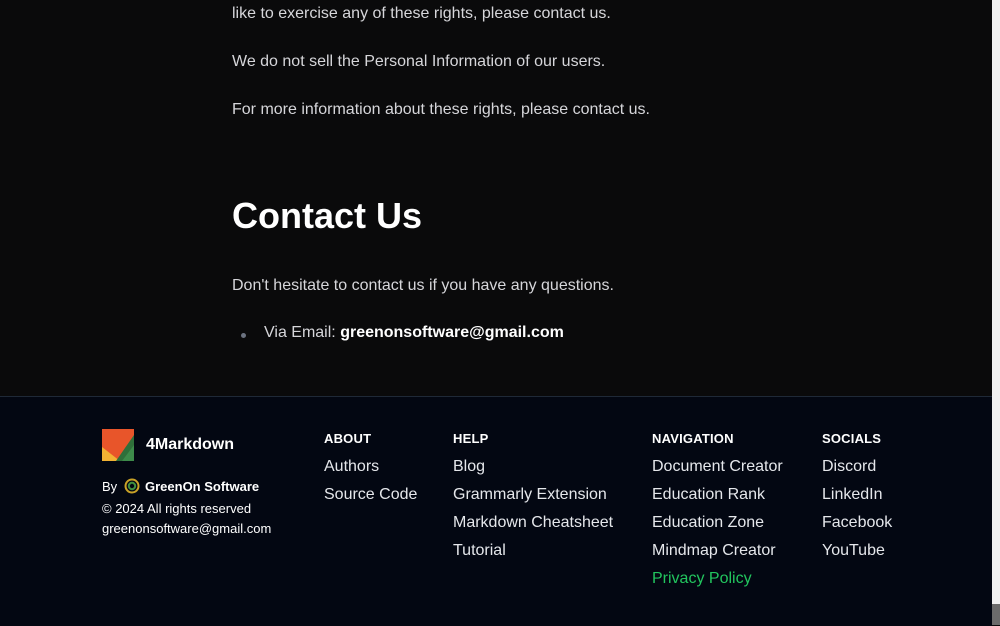 The image size is (1000, 626). What do you see at coordinates (533, 555) in the screenshot?
I see `link-tutorial: Tutorial` at bounding box center [533, 555].